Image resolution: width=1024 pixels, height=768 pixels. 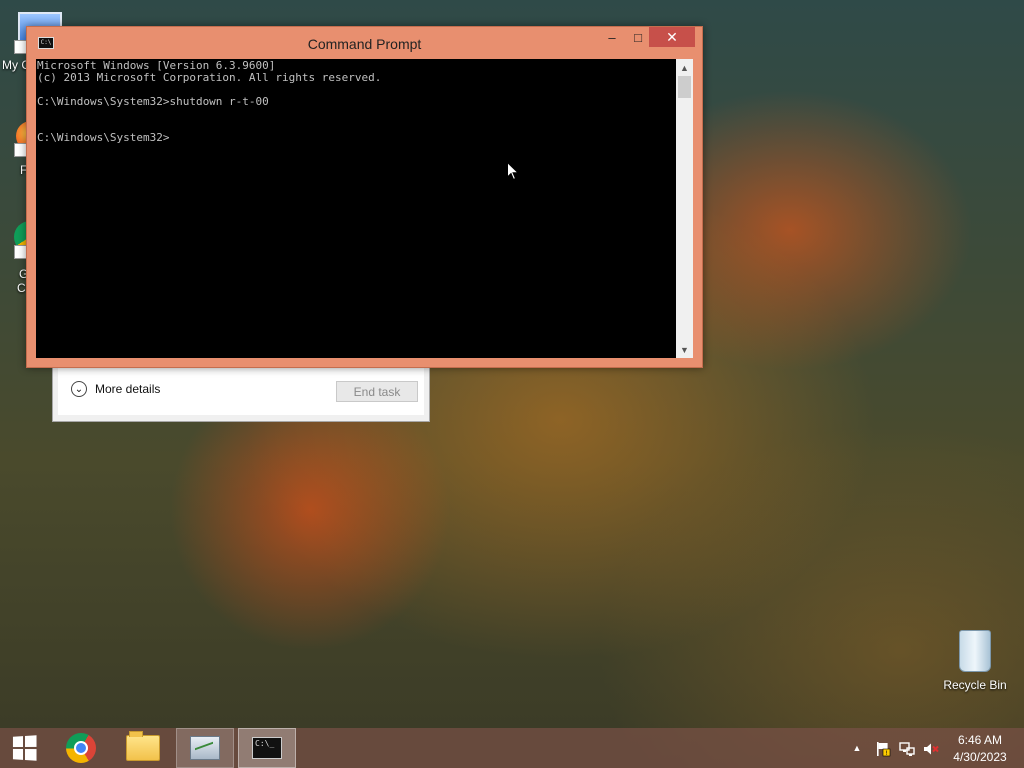 I want to click on task-manager-body: ⌄ More details End task, so click(x=241, y=389).